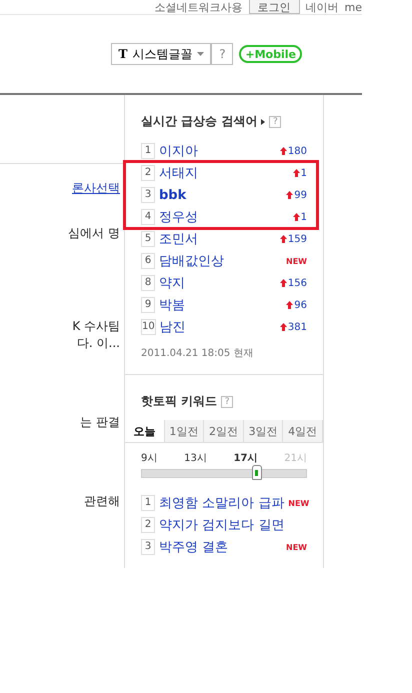 This screenshot has width=412, height=693. I want to click on rank-number: 9, so click(148, 305).